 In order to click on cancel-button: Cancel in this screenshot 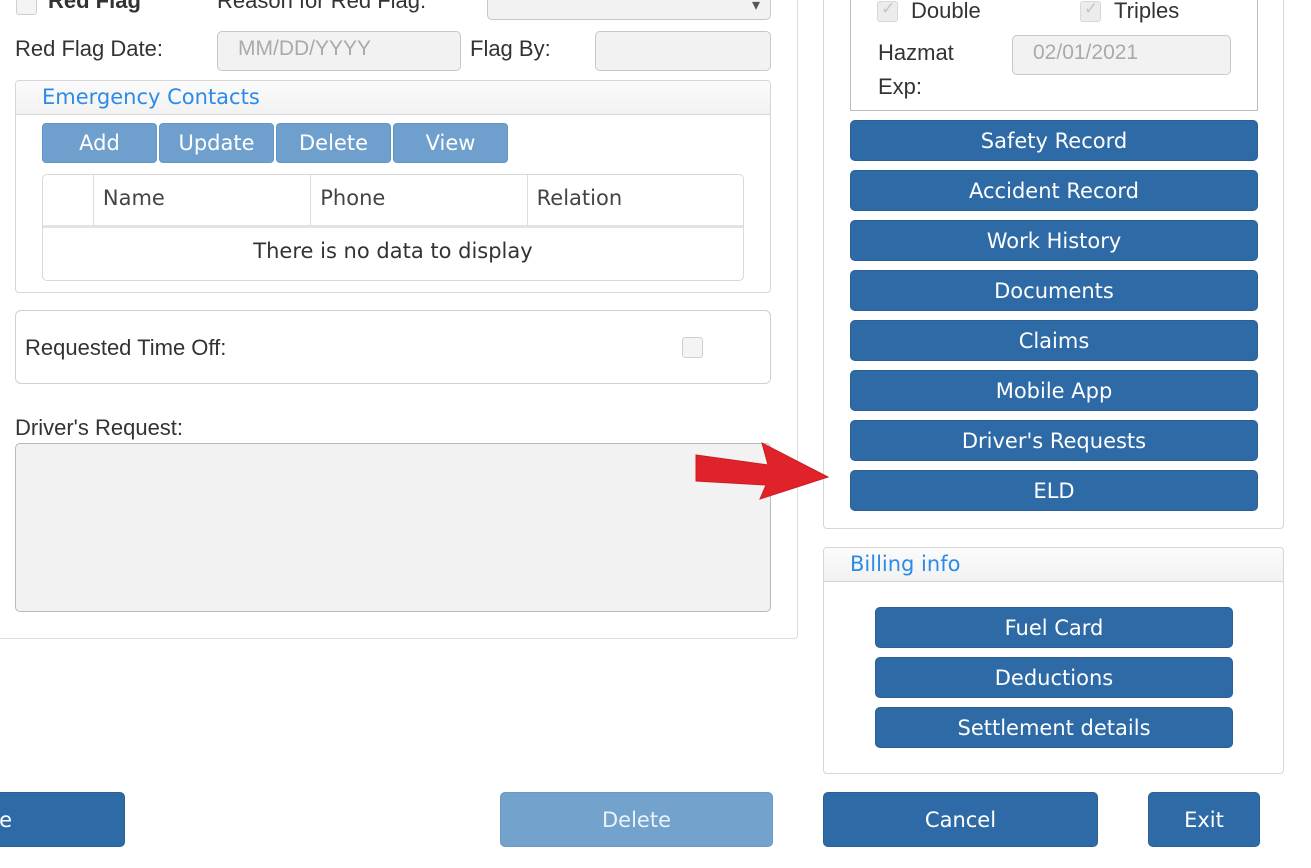, I will do `click(960, 819)`.